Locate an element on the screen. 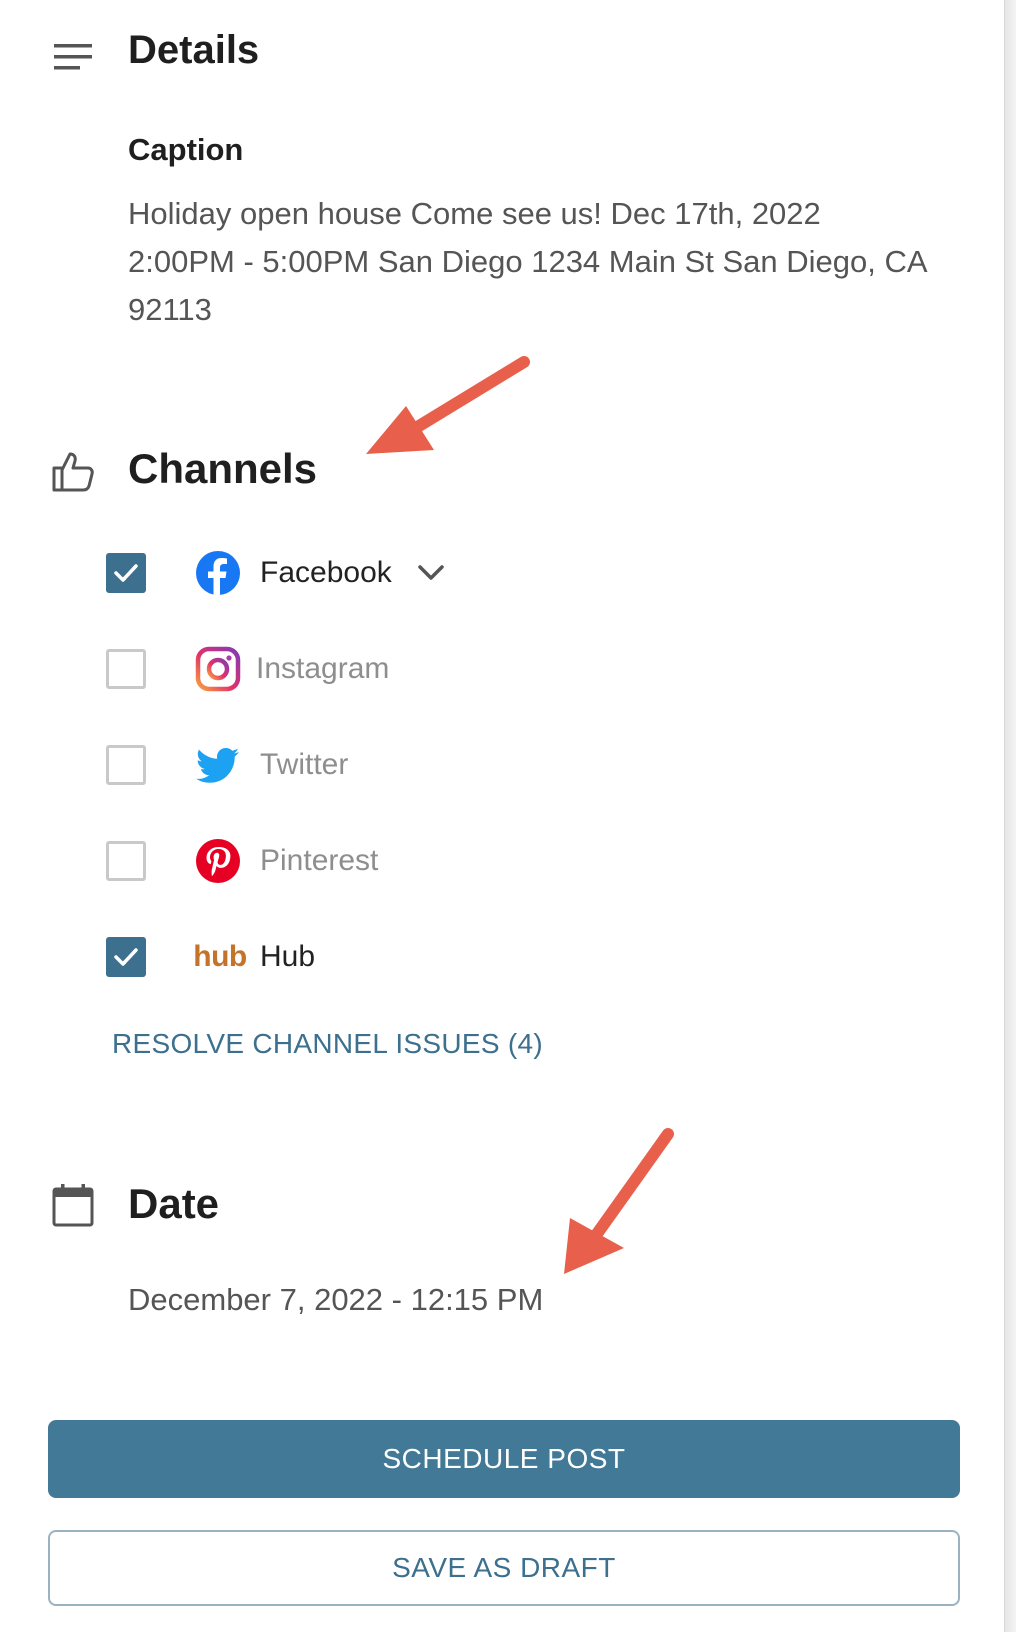 Image resolution: width=1016 pixels, height=1632 pixels. scrollbar-track is located at coordinates (1010, 816).